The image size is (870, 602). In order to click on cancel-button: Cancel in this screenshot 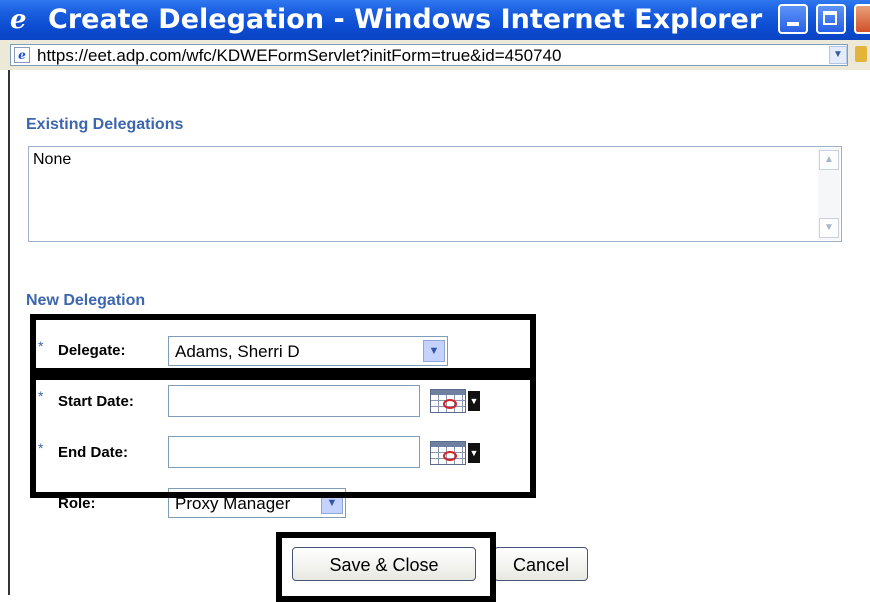, I will do `click(541, 564)`.